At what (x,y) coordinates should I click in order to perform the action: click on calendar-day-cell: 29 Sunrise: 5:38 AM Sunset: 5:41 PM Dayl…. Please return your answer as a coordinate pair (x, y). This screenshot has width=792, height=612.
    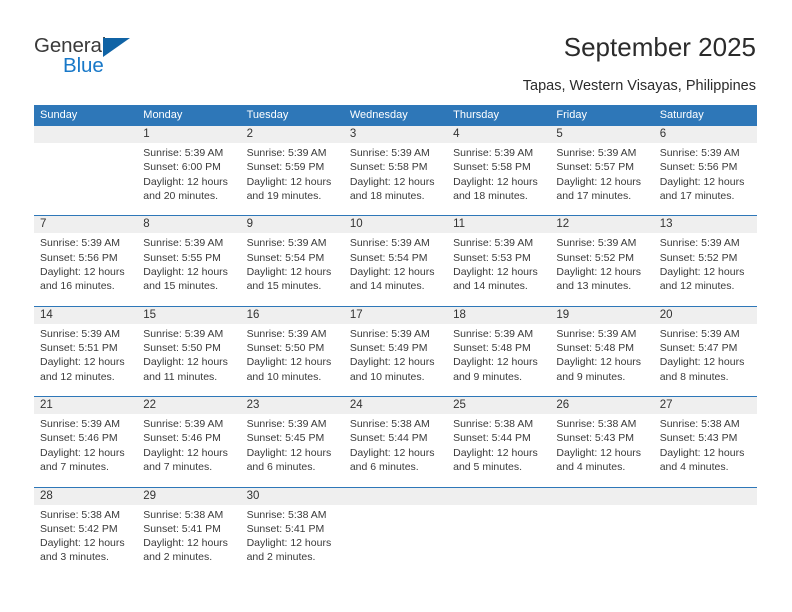
    Looking at the image, I should click on (188, 532).